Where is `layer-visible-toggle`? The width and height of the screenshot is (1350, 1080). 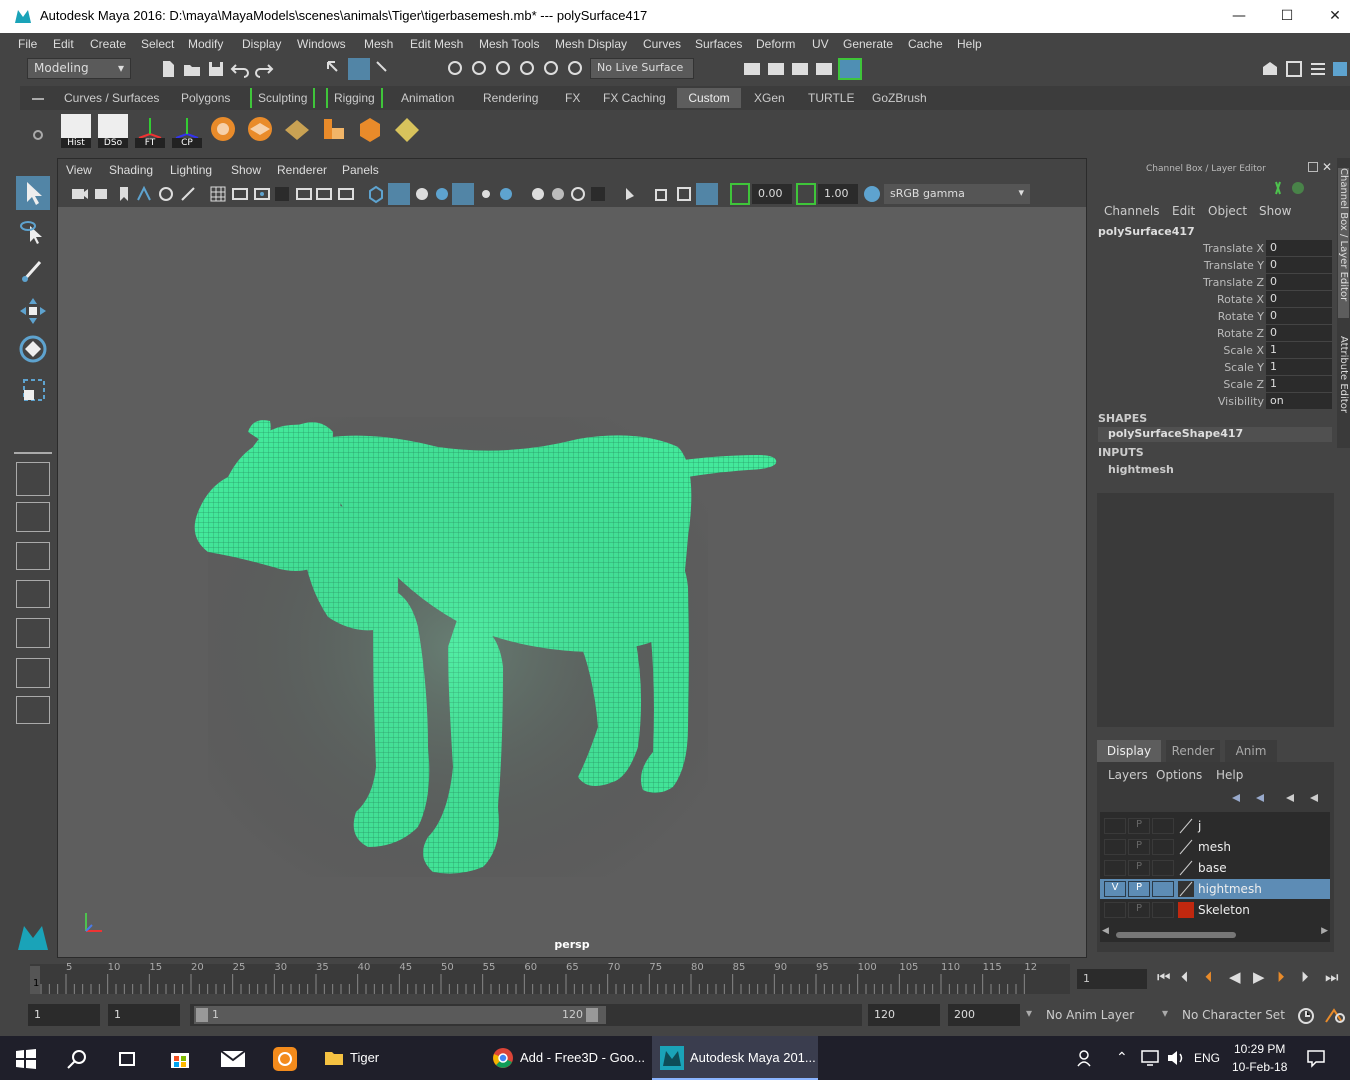
layer-visible-toggle is located at coordinates (1115, 868).